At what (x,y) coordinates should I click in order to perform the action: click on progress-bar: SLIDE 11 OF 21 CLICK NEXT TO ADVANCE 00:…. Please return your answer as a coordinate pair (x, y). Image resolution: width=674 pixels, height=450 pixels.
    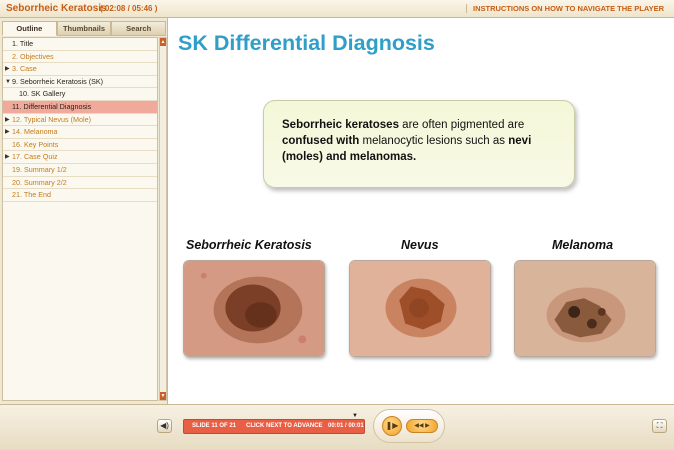
    Looking at the image, I should click on (274, 426).